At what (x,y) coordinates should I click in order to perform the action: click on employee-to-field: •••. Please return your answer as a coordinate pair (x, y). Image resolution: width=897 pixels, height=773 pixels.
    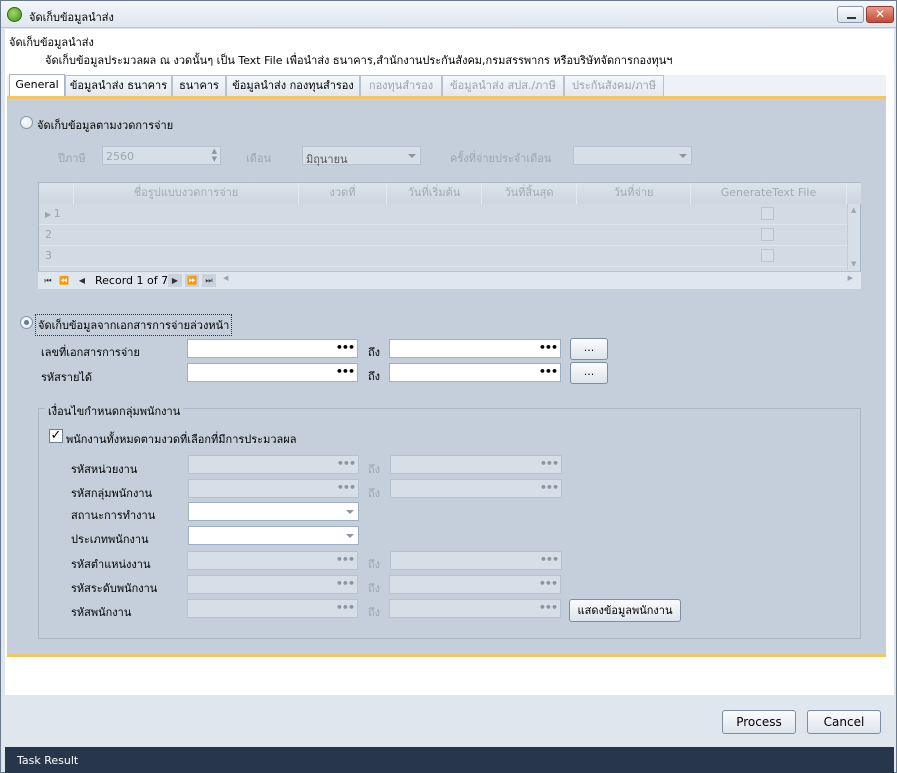
    Looking at the image, I should click on (475, 608).